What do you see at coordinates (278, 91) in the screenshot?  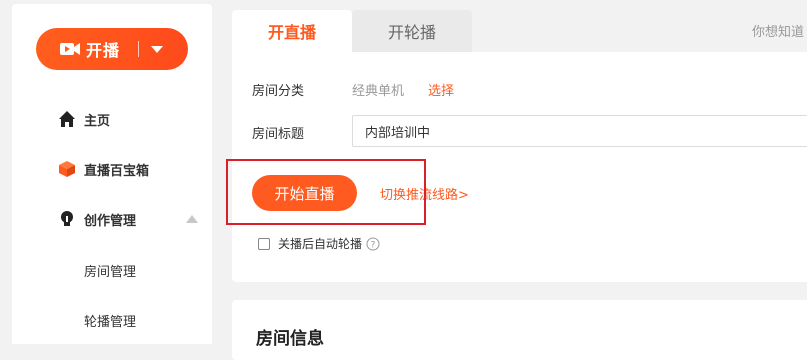 I see `category-label: 房间分类` at bounding box center [278, 91].